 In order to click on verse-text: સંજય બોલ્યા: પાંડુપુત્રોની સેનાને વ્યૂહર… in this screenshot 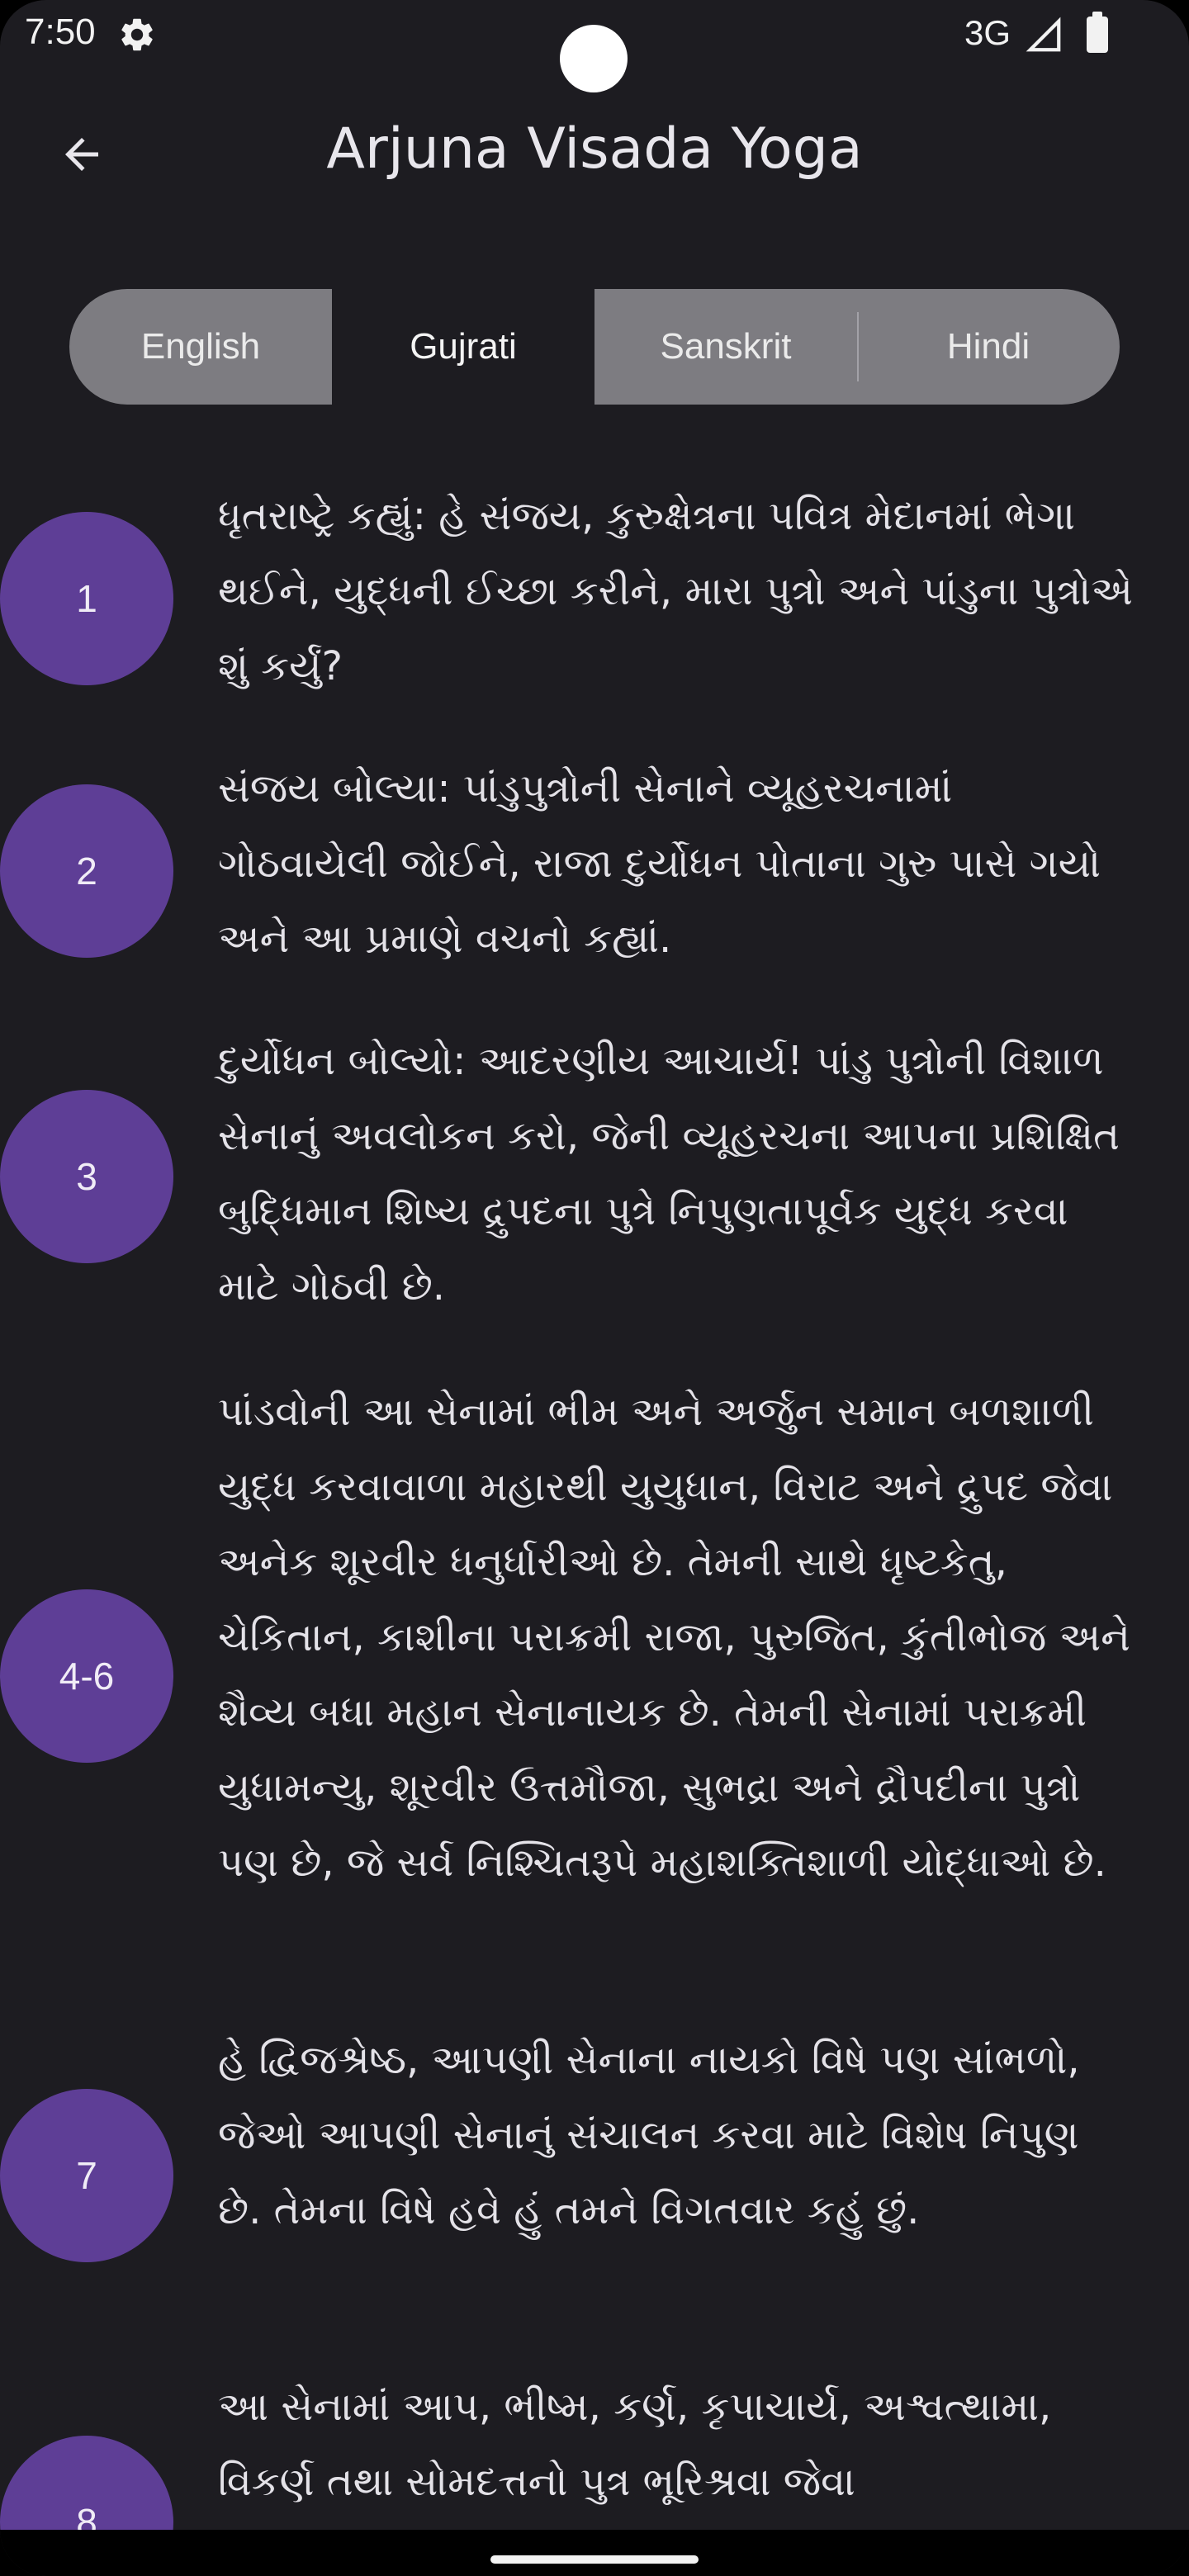, I will do `click(659, 863)`.